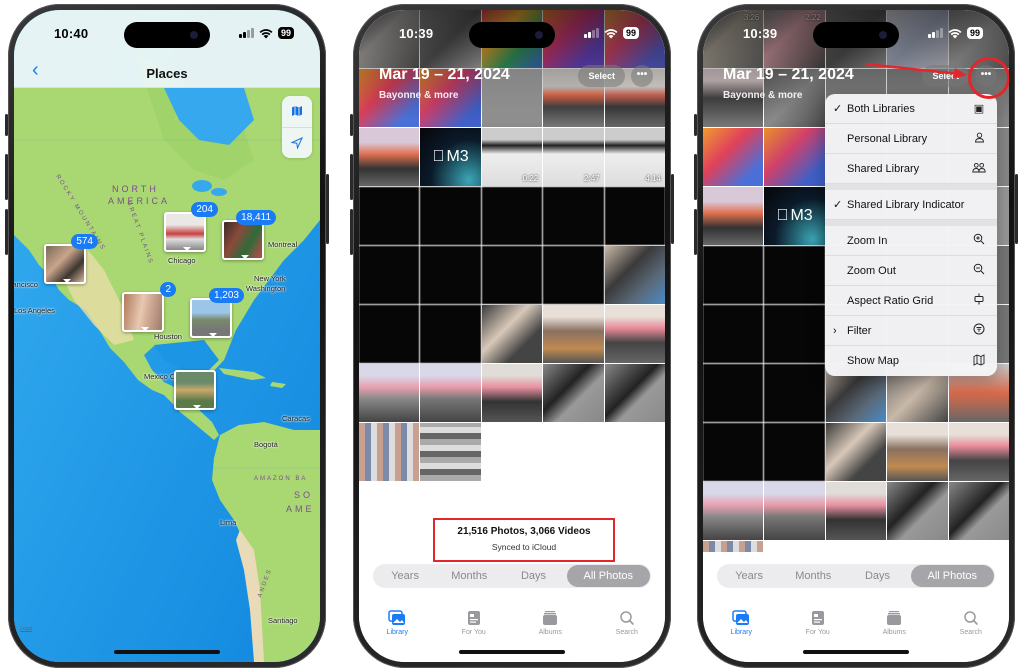 The height and width of the screenshot is (672, 1024). I want to click on menu-item-show-map: Show Map, so click(911, 361).